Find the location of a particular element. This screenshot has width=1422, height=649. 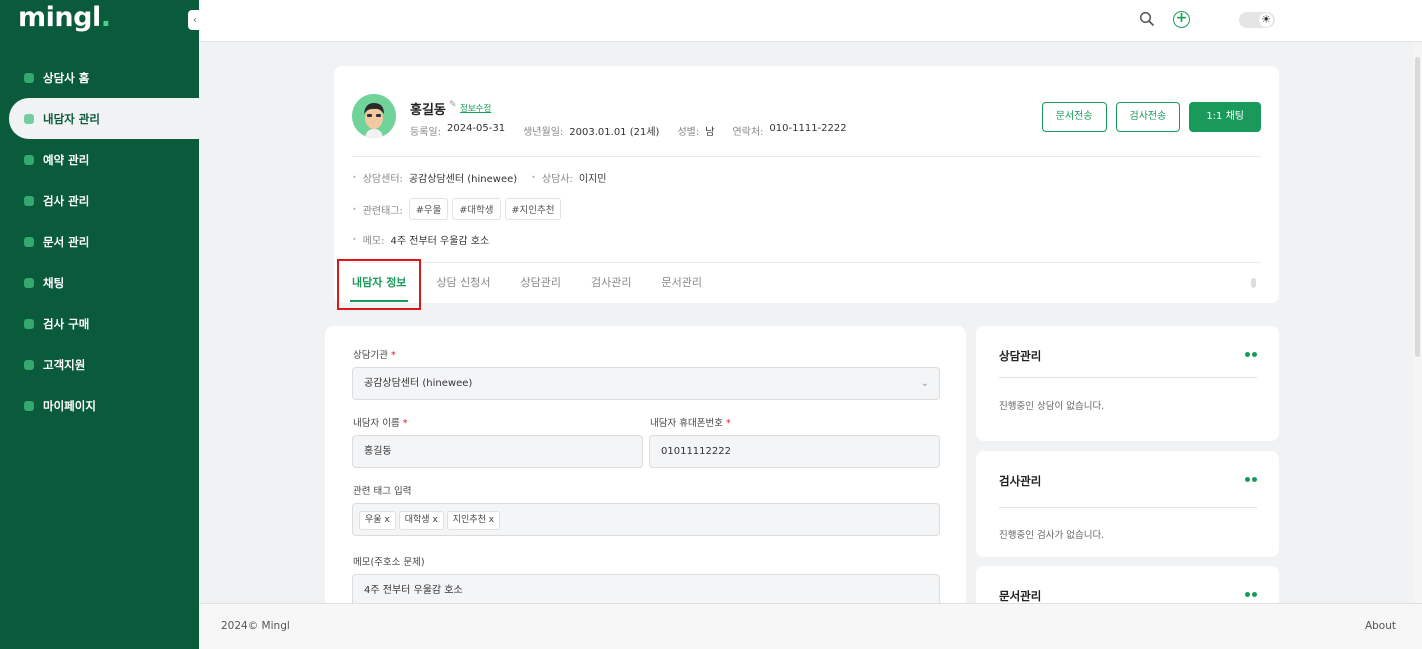

copyright: 2024© Mingl is located at coordinates (255, 626).